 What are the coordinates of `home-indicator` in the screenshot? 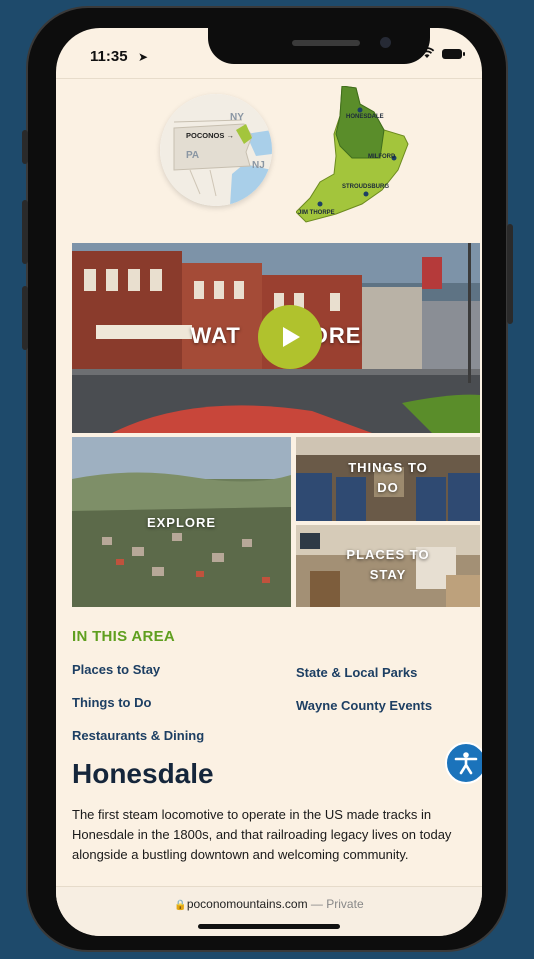 It's located at (269, 926).